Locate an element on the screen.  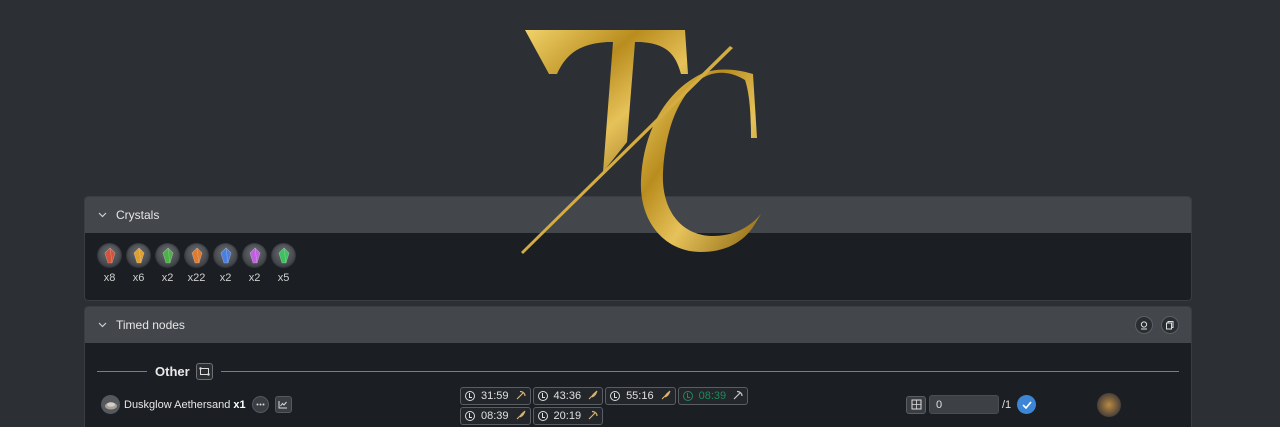
required-total: /1 is located at coordinates (1007, 404).